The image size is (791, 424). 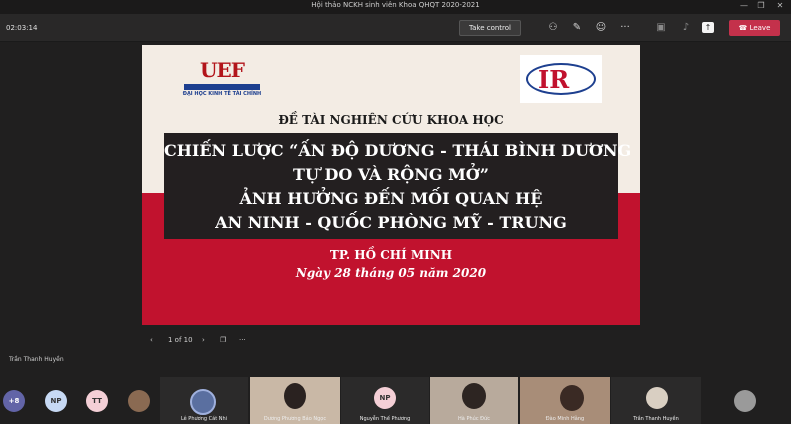 I want to click on leave-button: ☎ Leave, so click(x=754, y=28).